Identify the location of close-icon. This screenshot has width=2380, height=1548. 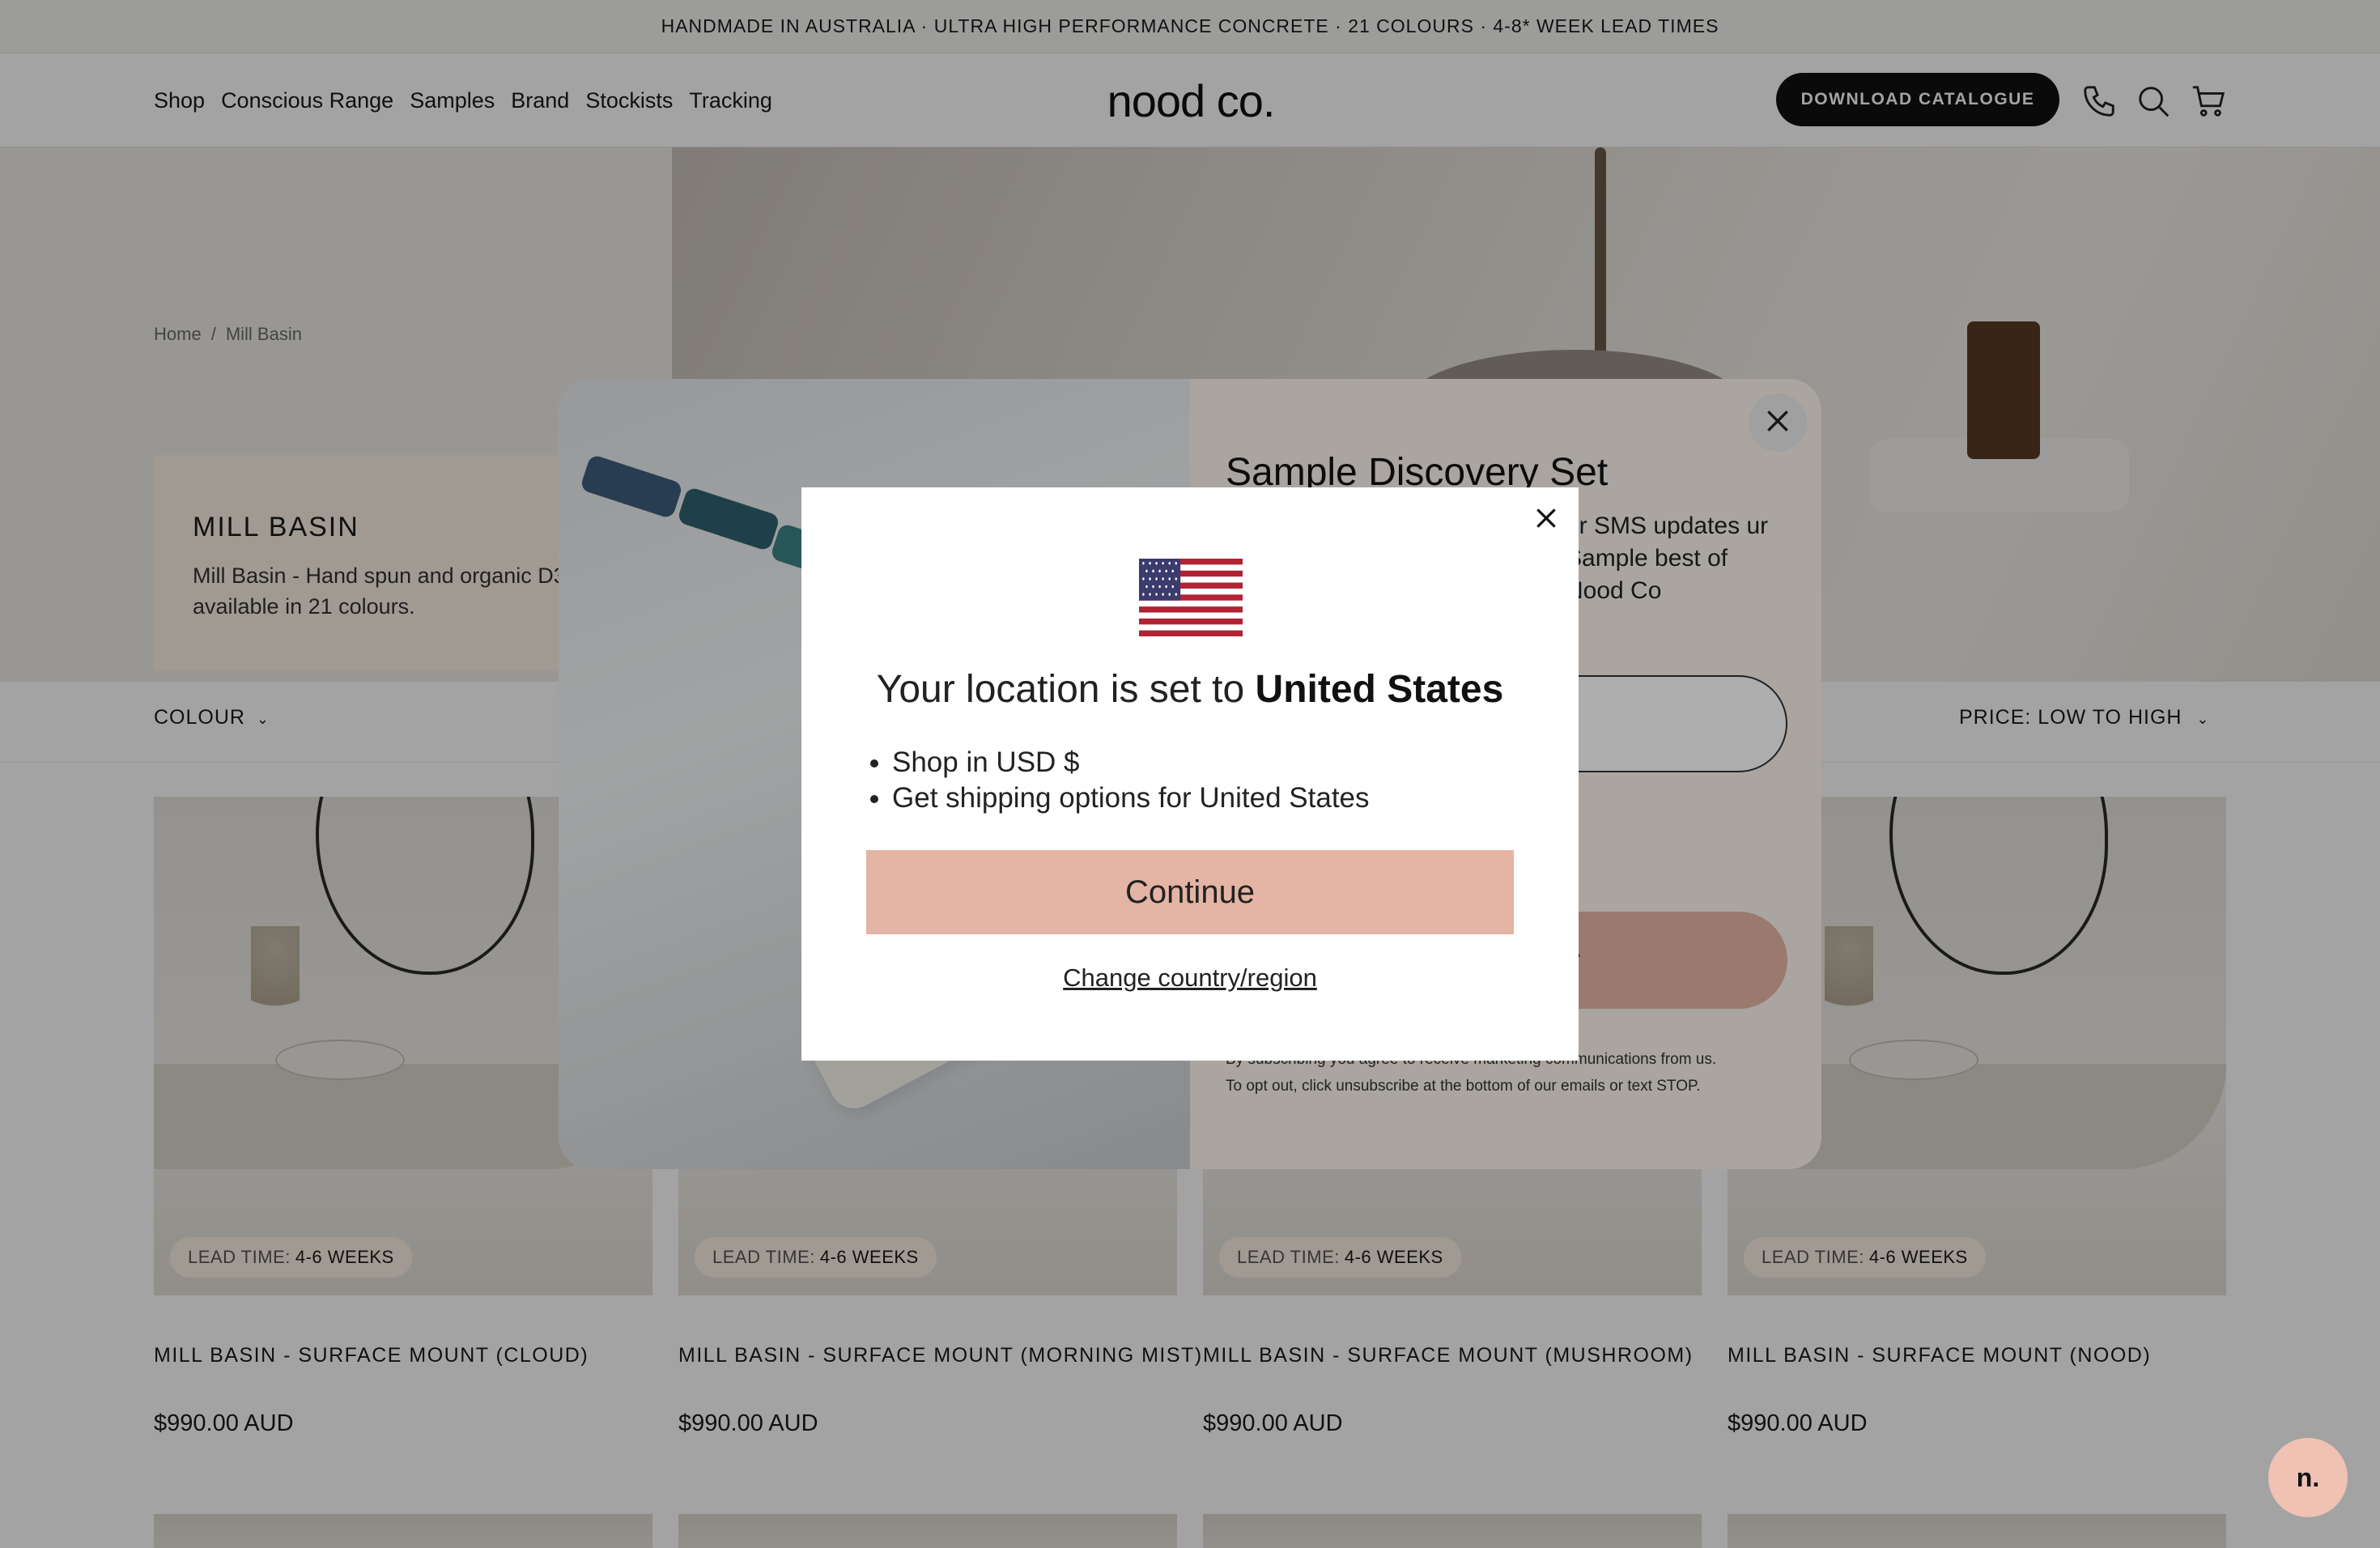
(1546, 520).